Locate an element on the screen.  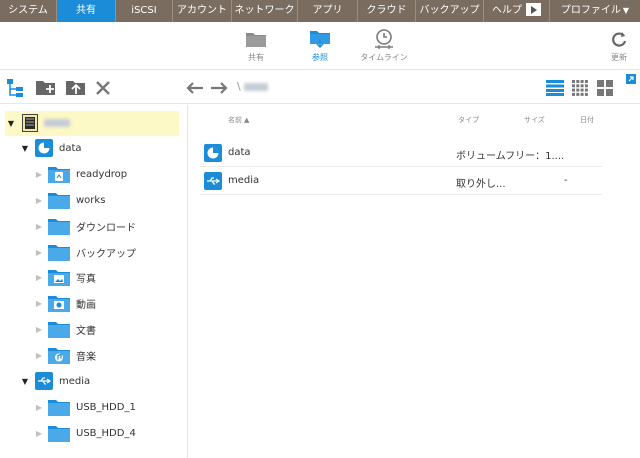
music-folder-icon is located at coordinates (59, 355).